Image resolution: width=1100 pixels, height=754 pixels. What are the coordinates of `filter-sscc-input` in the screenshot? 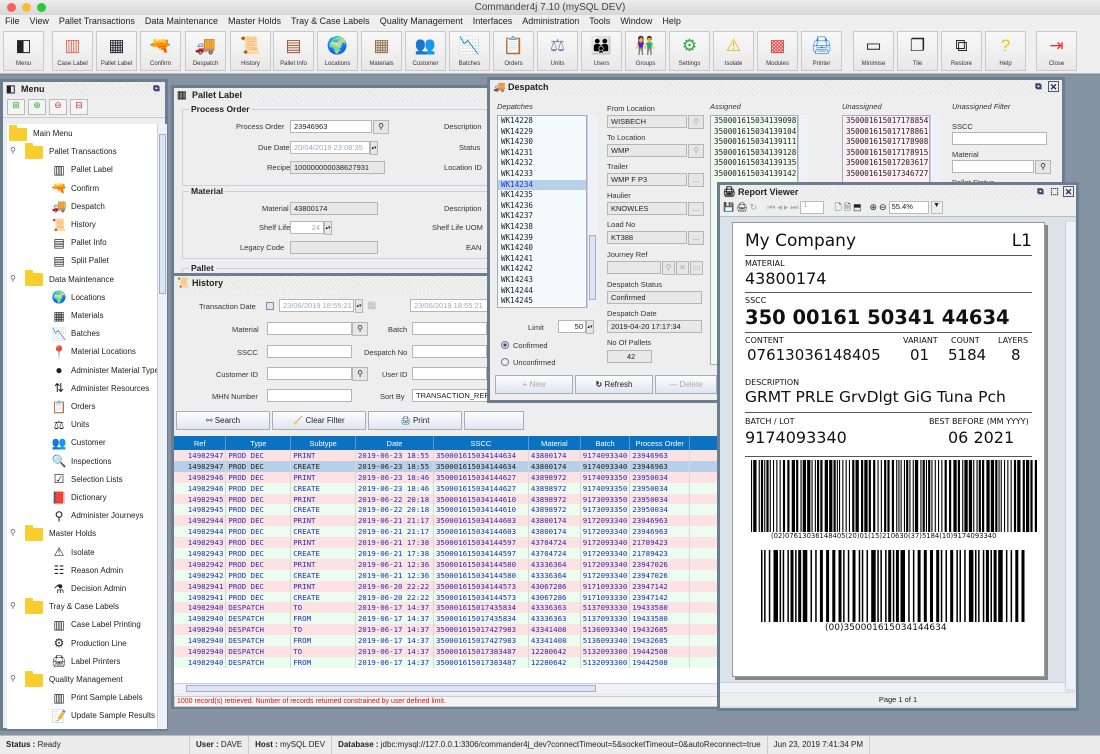 It's located at (999, 138).